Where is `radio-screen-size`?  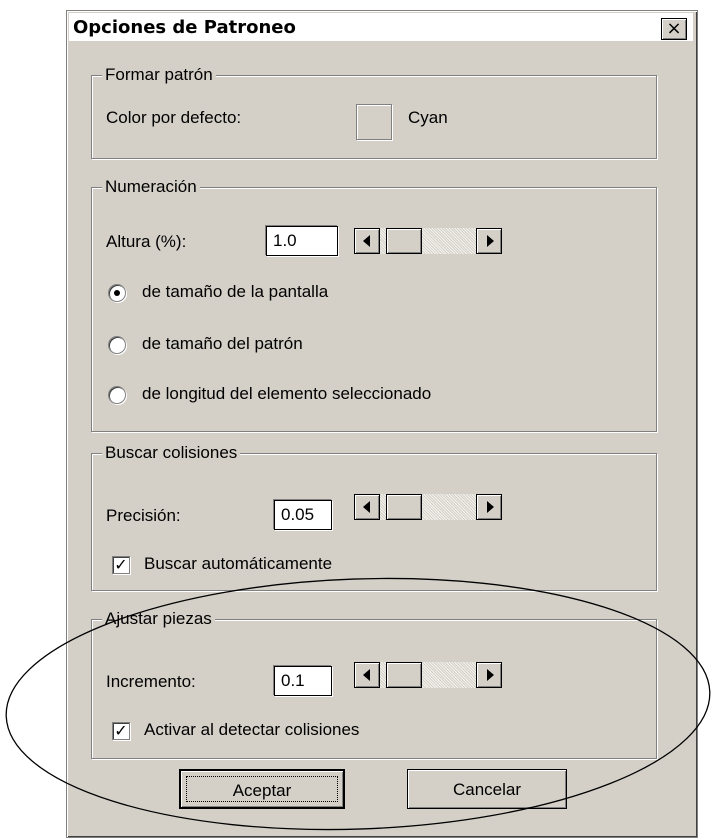 radio-screen-size is located at coordinates (117, 293).